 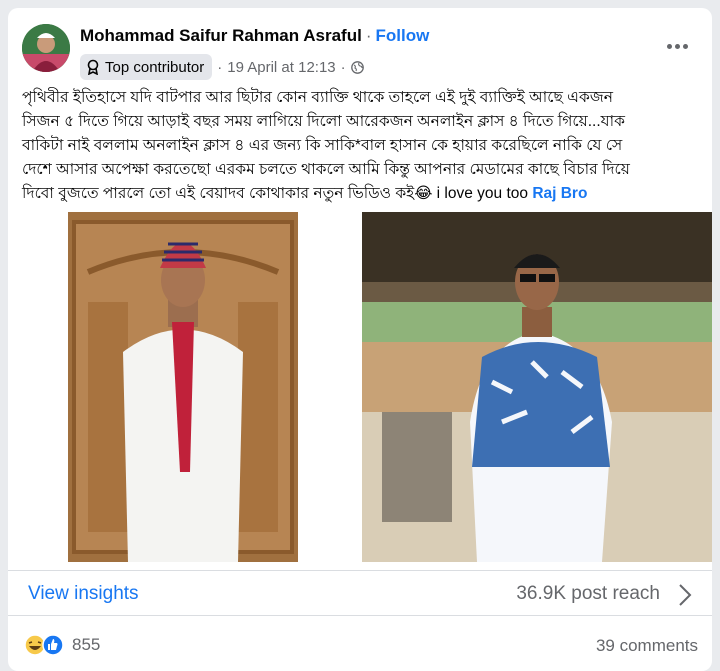 What do you see at coordinates (559, 193) in the screenshot?
I see `mention-link: Raj Bro` at bounding box center [559, 193].